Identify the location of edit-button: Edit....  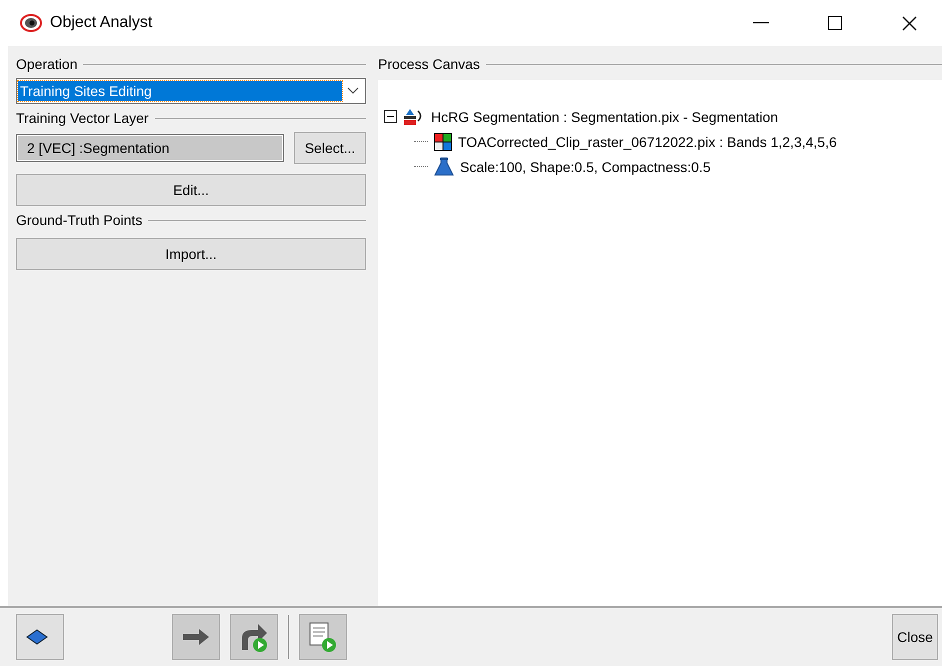
(191, 190).